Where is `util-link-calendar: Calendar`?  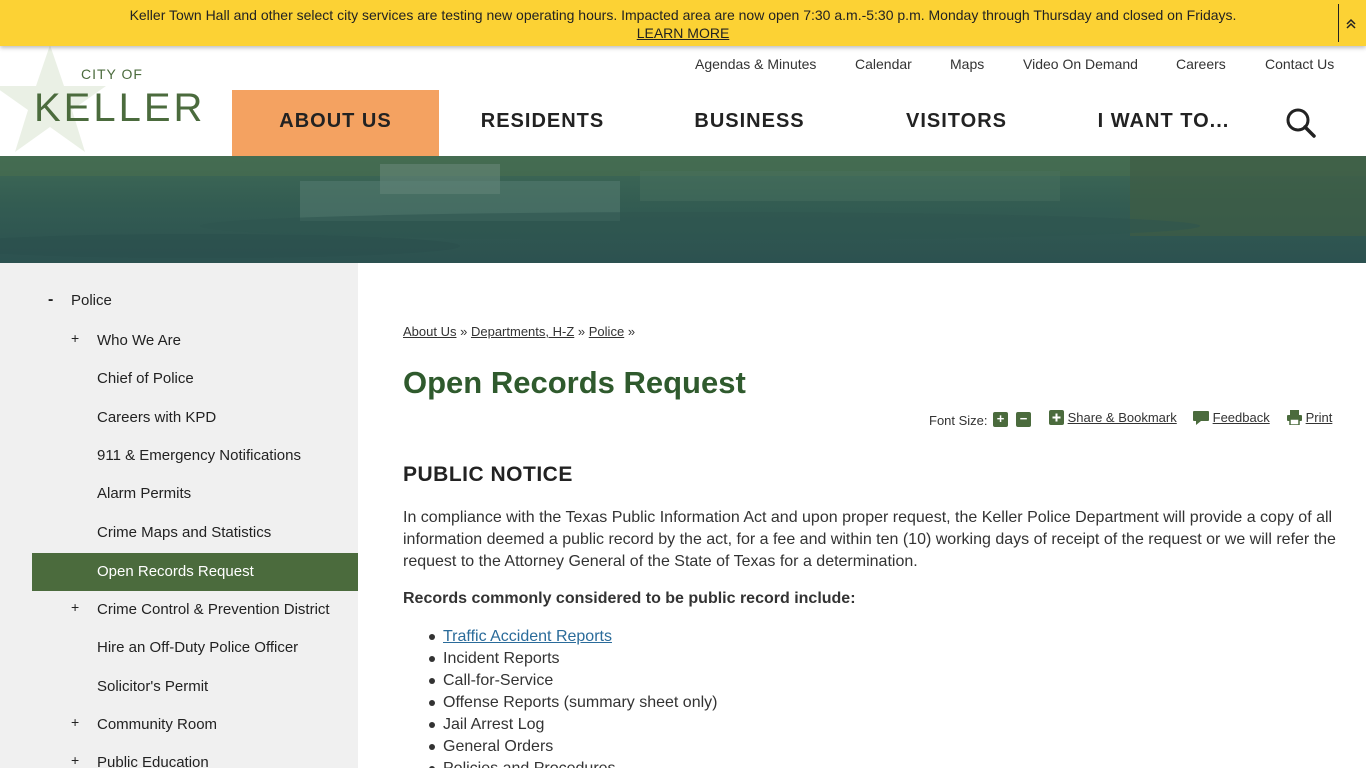 util-link-calendar: Calendar is located at coordinates (883, 64).